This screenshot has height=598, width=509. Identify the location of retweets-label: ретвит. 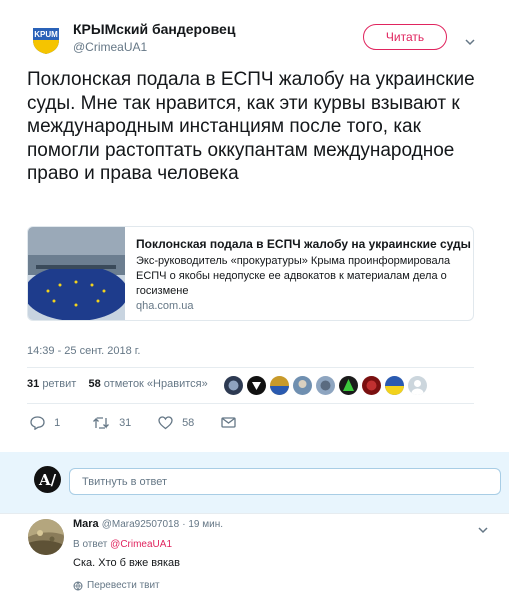
(59, 384).